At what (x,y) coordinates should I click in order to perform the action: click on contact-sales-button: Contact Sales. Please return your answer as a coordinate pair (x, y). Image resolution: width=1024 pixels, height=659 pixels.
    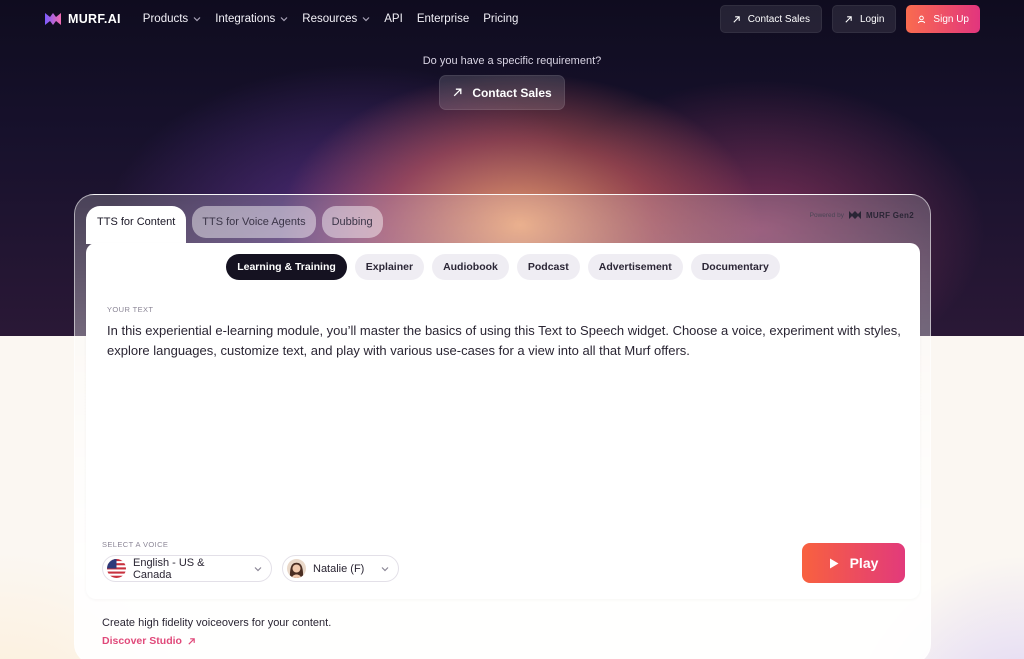
    Looking at the image, I should click on (770, 19).